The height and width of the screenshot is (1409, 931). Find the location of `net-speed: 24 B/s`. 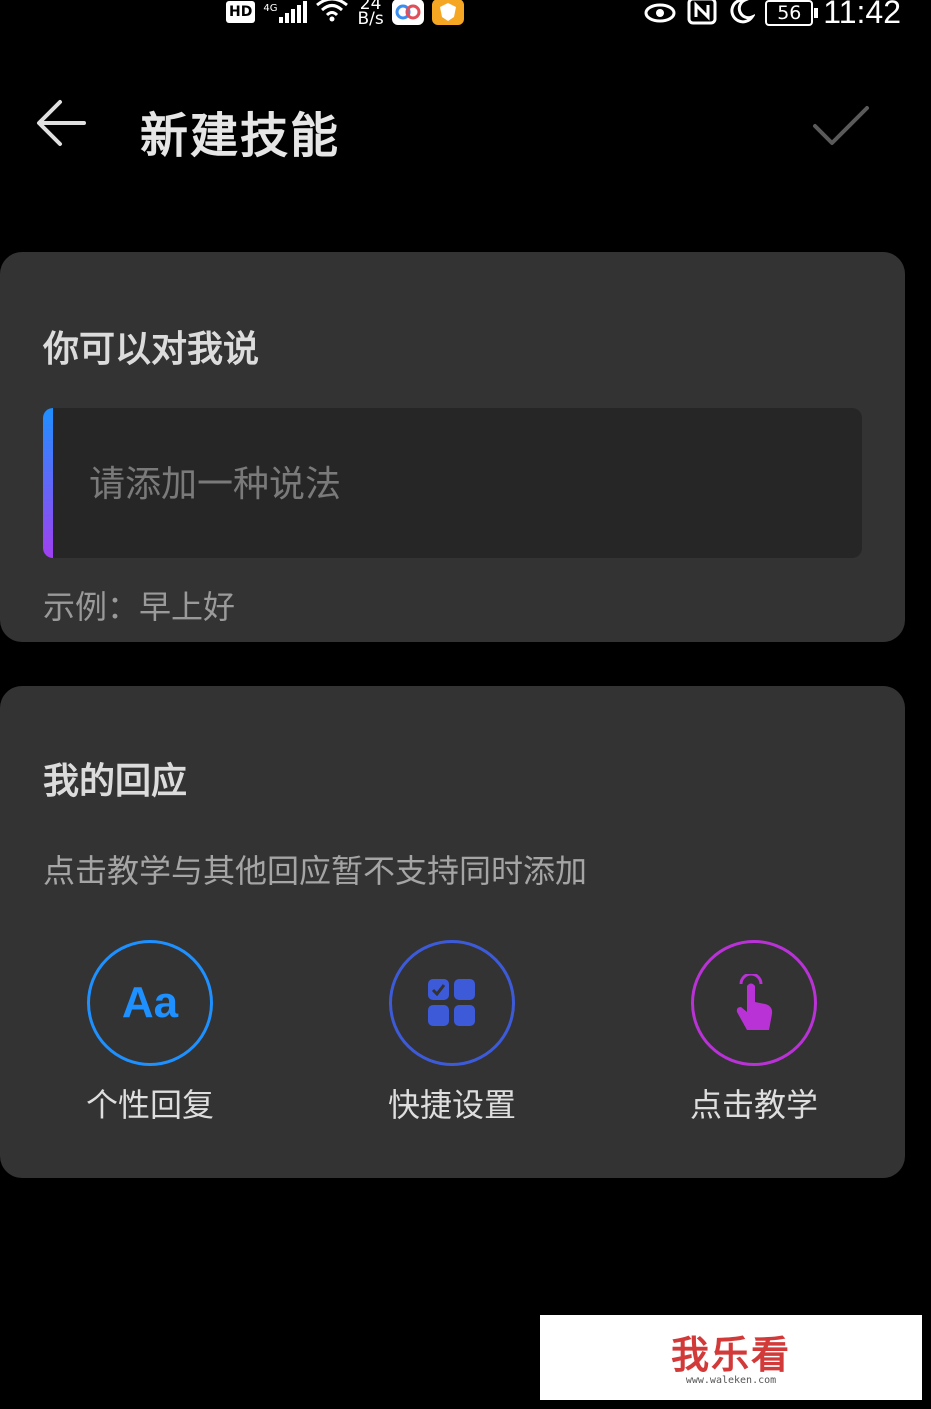

net-speed: 24 B/s is located at coordinates (370, 13).